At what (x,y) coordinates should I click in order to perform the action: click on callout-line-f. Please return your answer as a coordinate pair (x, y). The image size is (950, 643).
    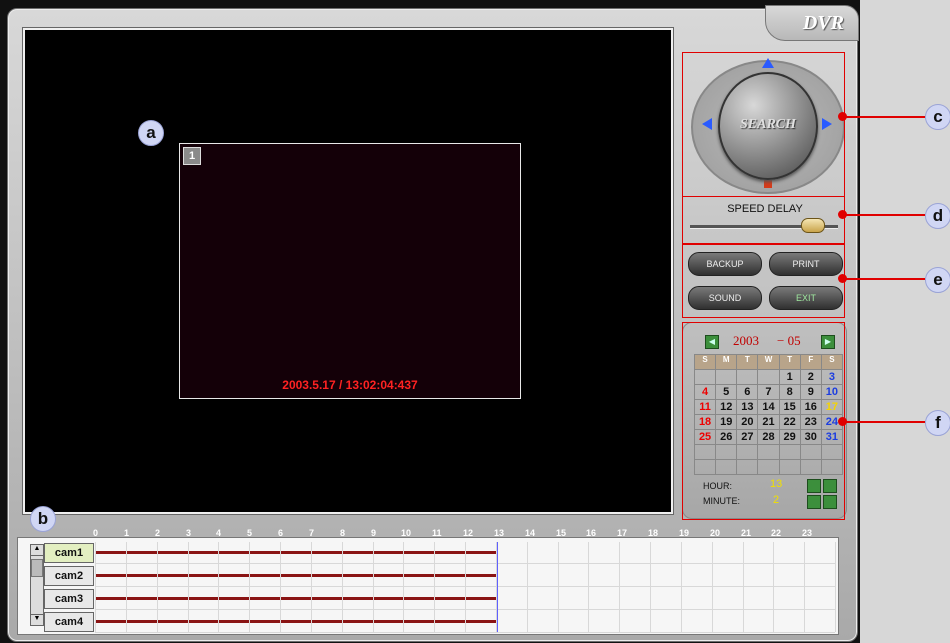
    Looking at the image, I should click on (883, 422).